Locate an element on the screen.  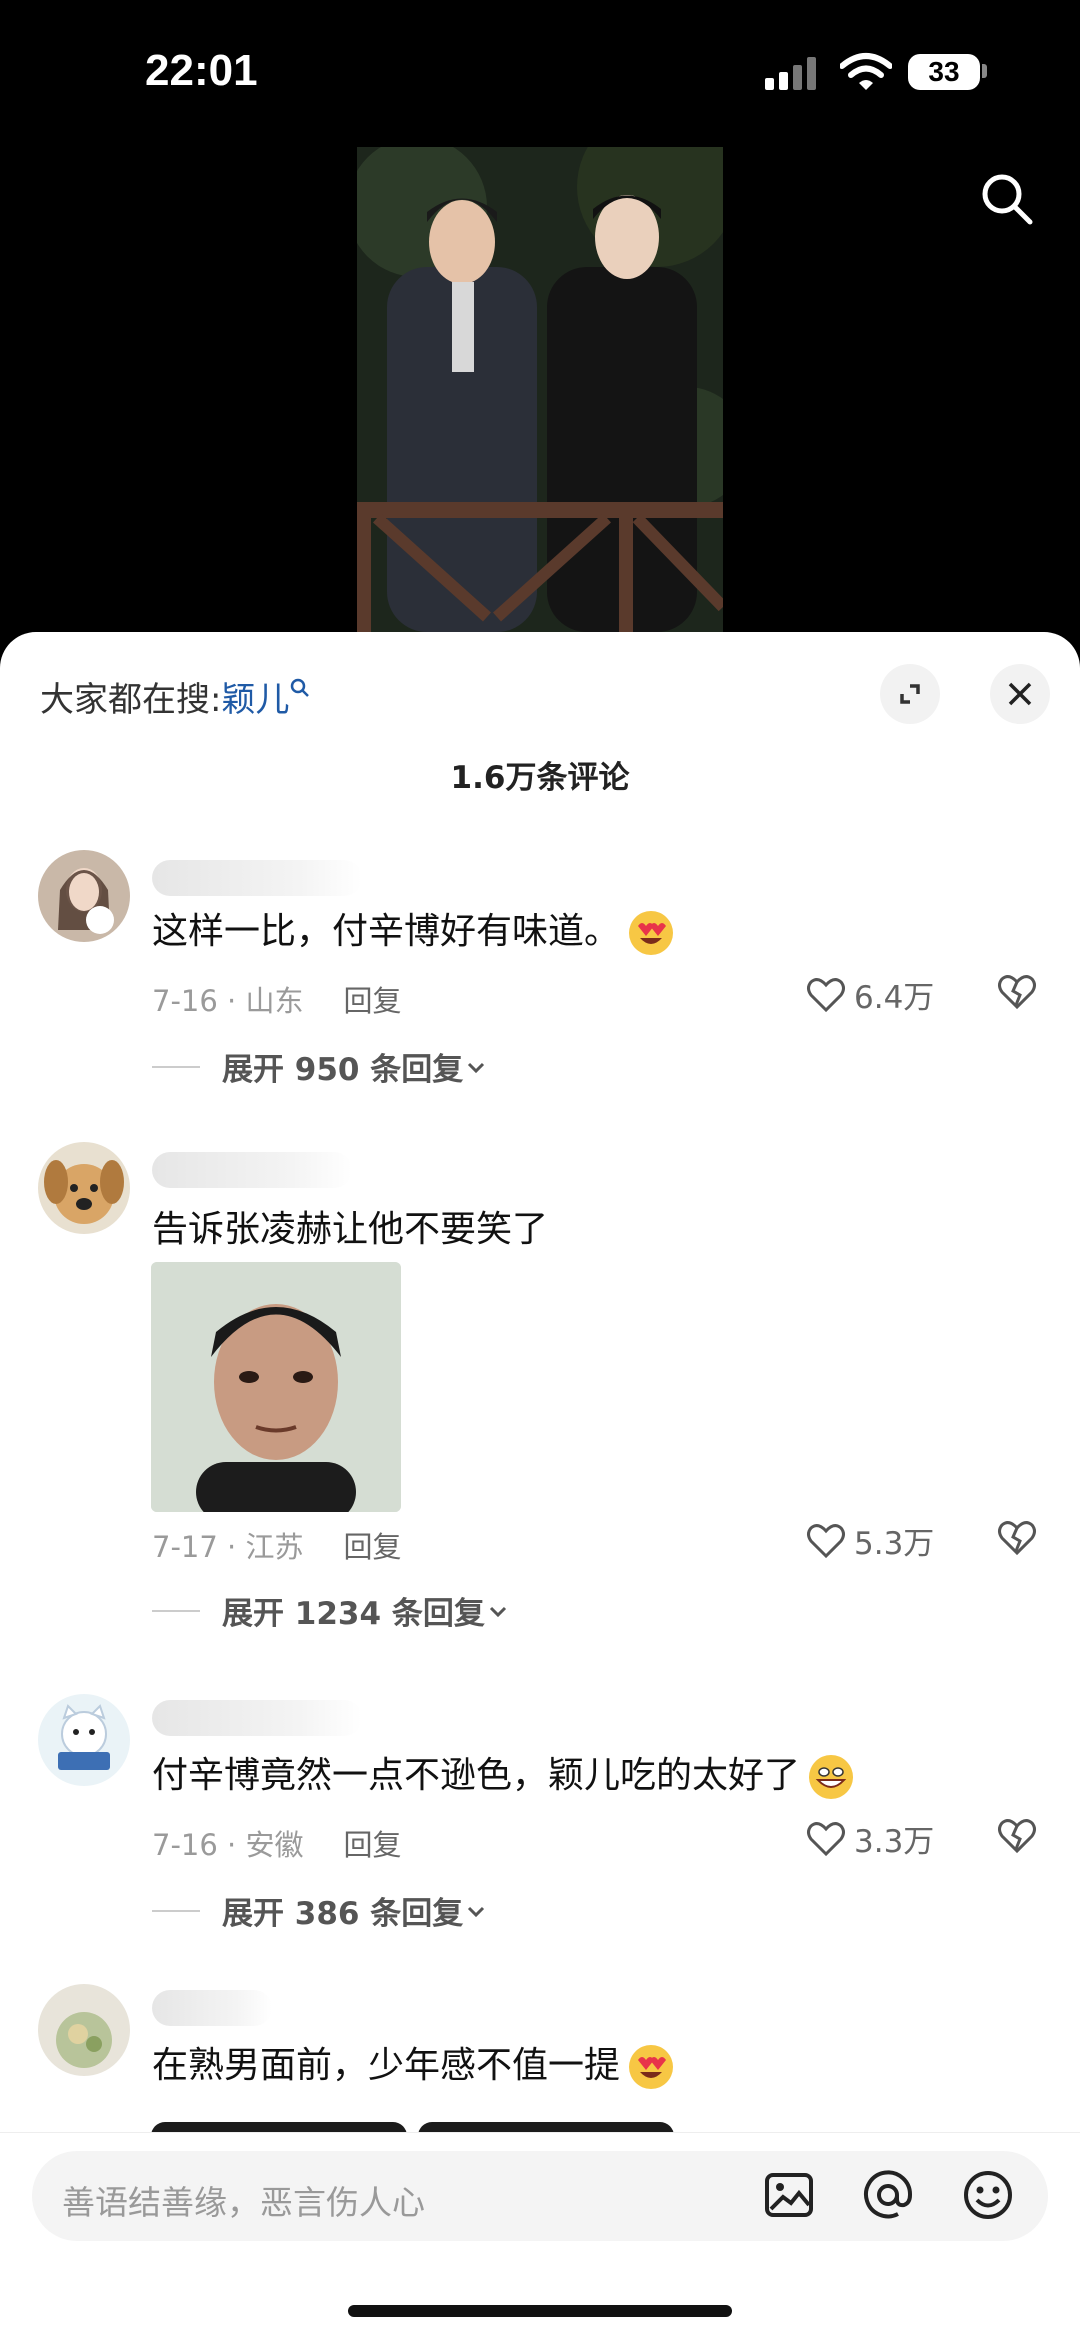
video-thumbnail is located at coordinates (540, 389).